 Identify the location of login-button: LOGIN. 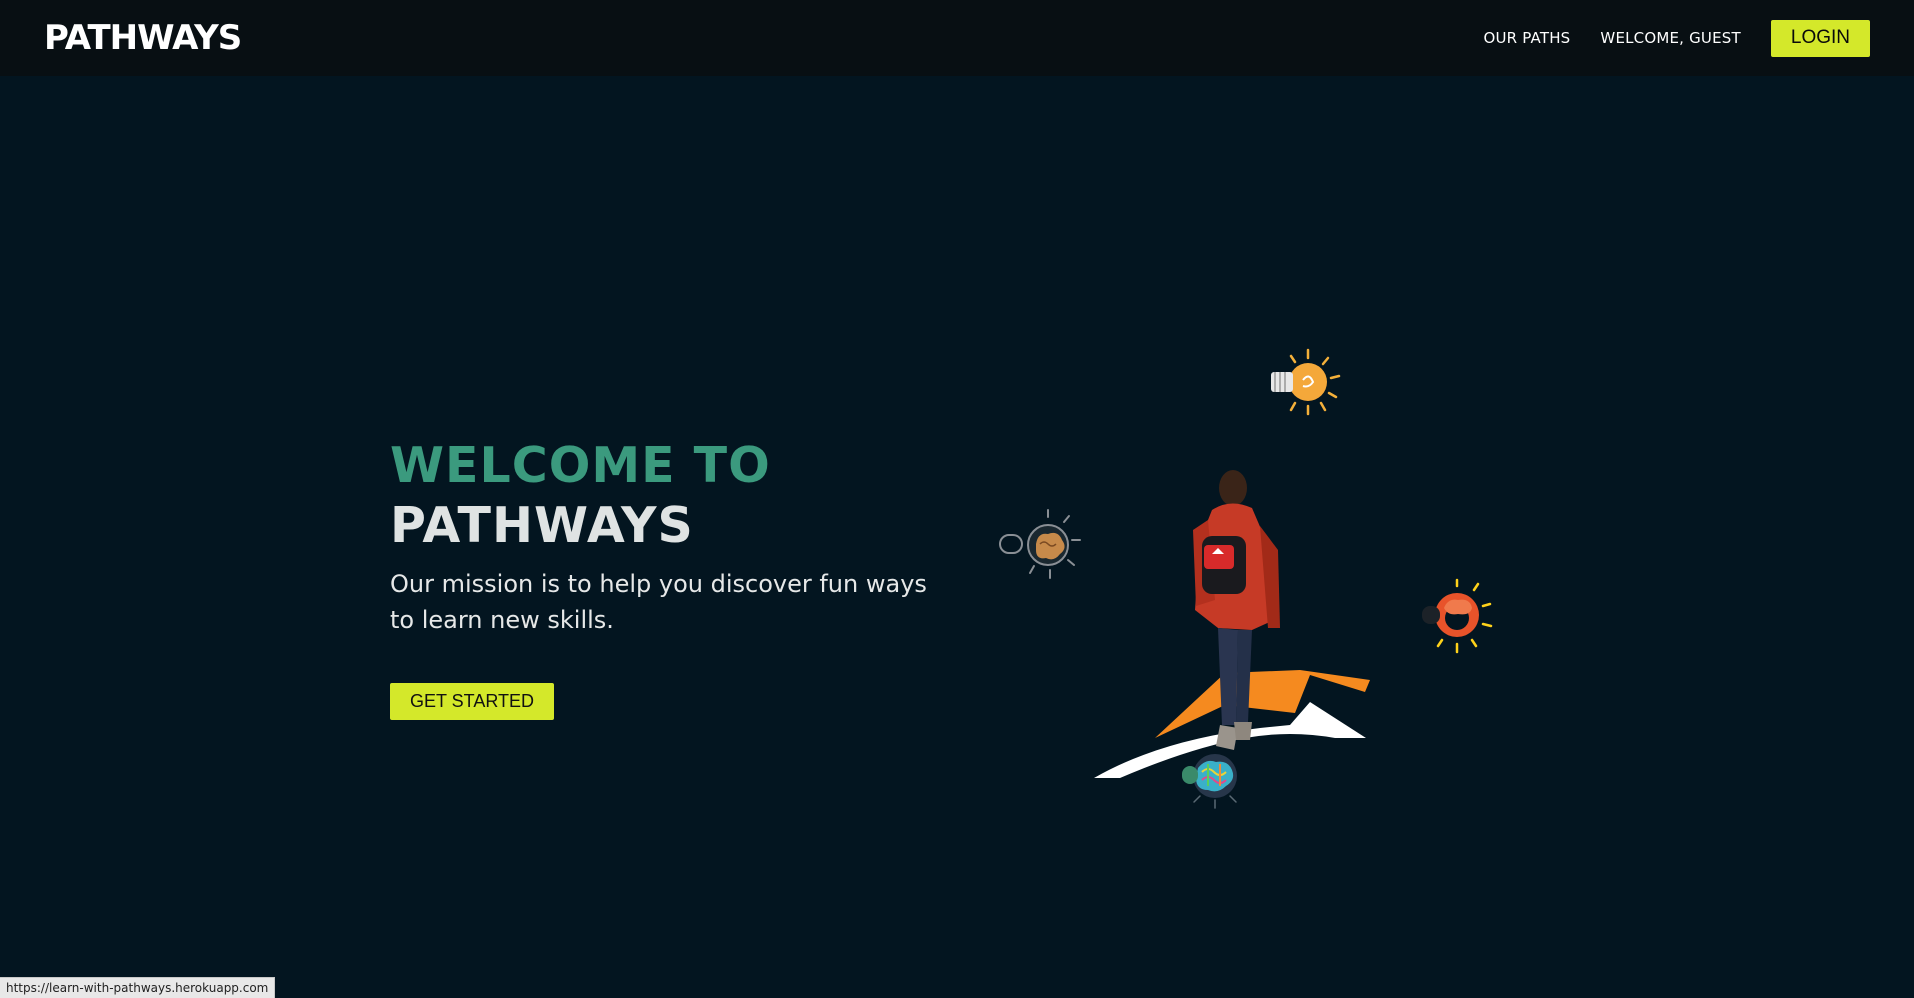
(1820, 38).